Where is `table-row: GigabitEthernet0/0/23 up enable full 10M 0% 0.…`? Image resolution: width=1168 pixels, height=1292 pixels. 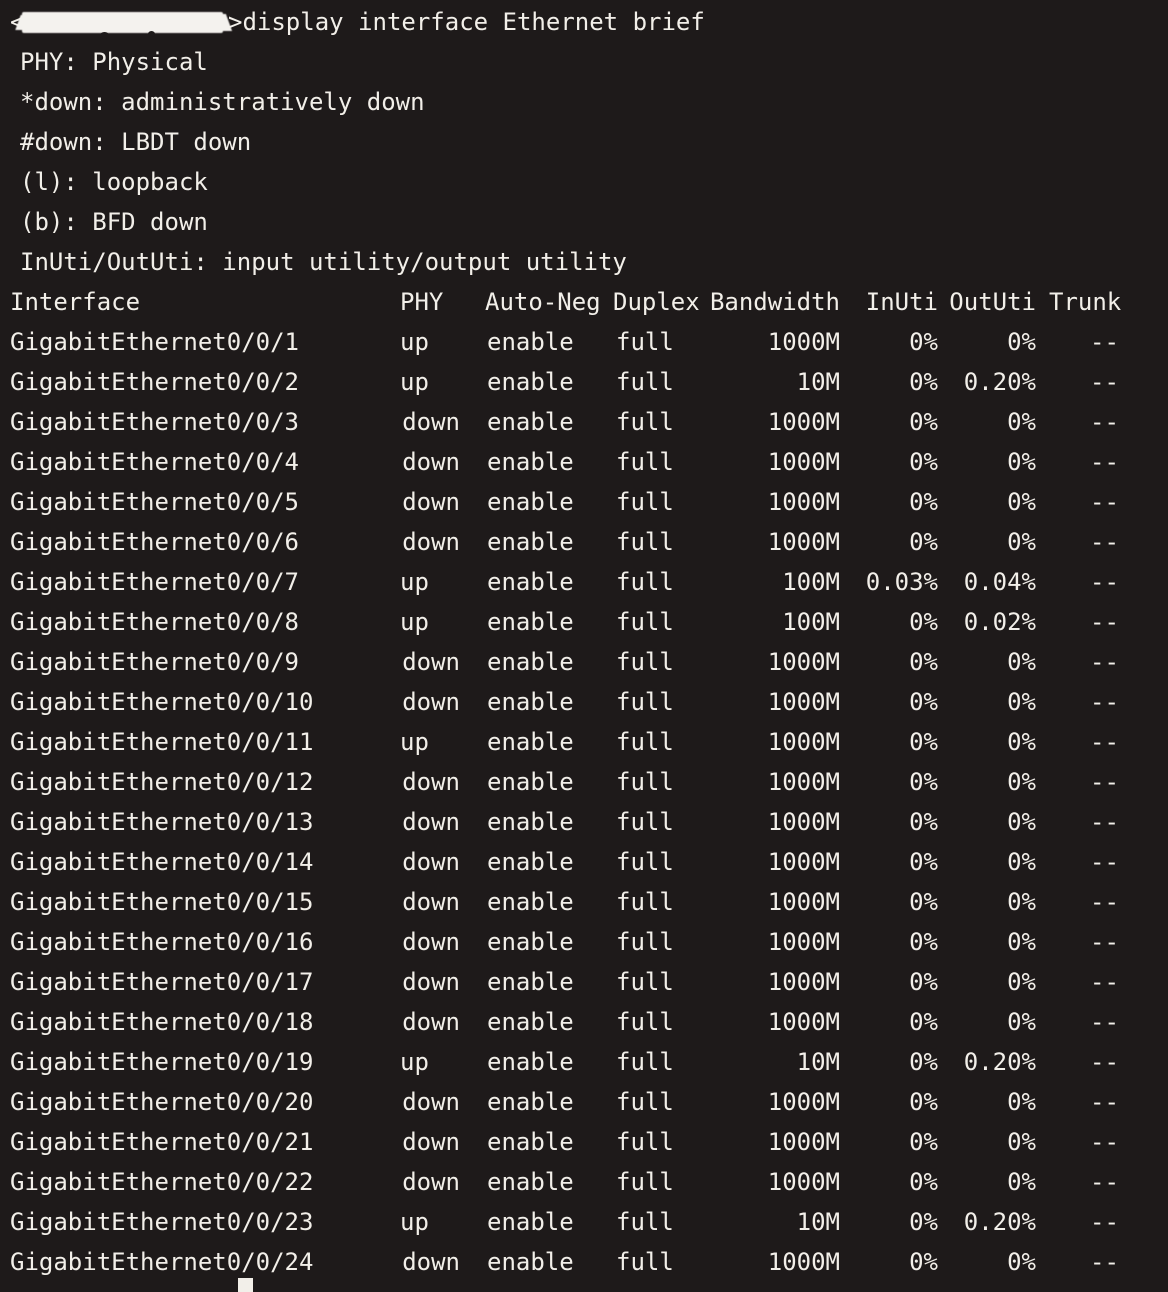
table-row: GigabitEthernet0/0/23 up enable full 10M 0% 0.… is located at coordinates (584, 1222).